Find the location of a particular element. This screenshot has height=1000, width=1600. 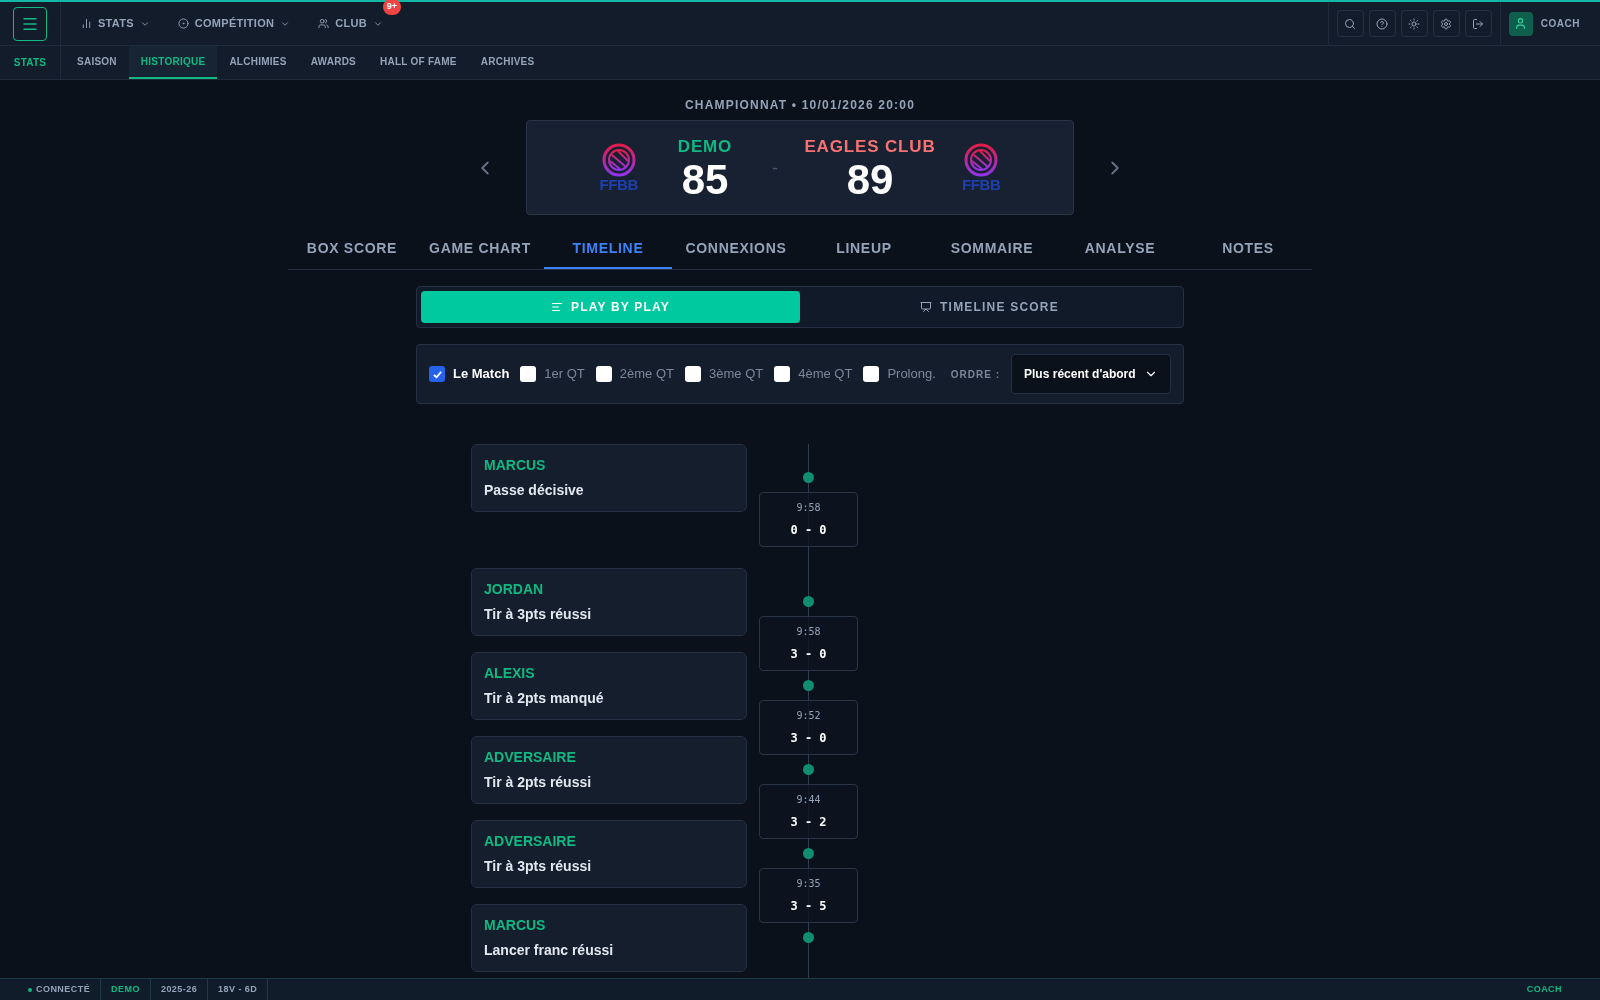

help-button is located at coordinates (1382, 23).